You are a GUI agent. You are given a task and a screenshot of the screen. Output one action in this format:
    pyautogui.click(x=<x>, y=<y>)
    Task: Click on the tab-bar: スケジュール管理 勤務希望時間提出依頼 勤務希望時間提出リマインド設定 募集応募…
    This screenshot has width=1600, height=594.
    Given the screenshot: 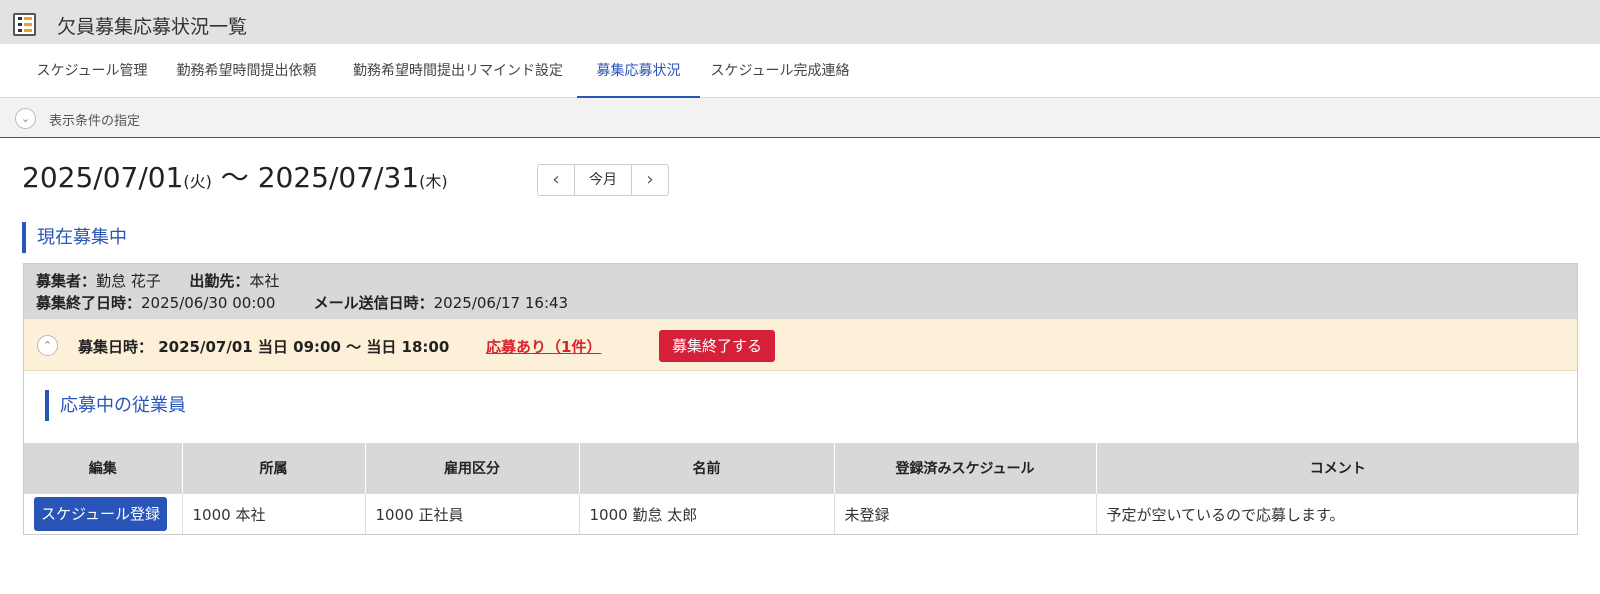 What is the action you would take?
    pyautogui.click(x=800, y=71)
    